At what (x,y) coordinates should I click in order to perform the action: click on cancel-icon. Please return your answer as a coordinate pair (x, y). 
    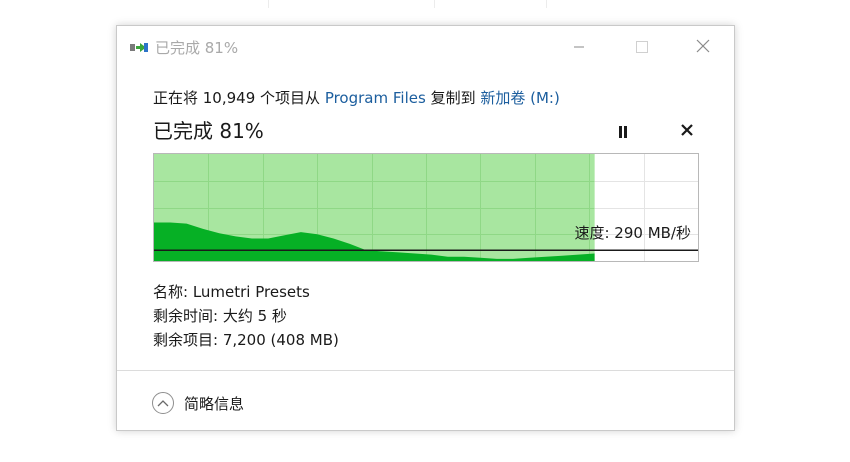
    Looking at the image, I should click on (687, 130).